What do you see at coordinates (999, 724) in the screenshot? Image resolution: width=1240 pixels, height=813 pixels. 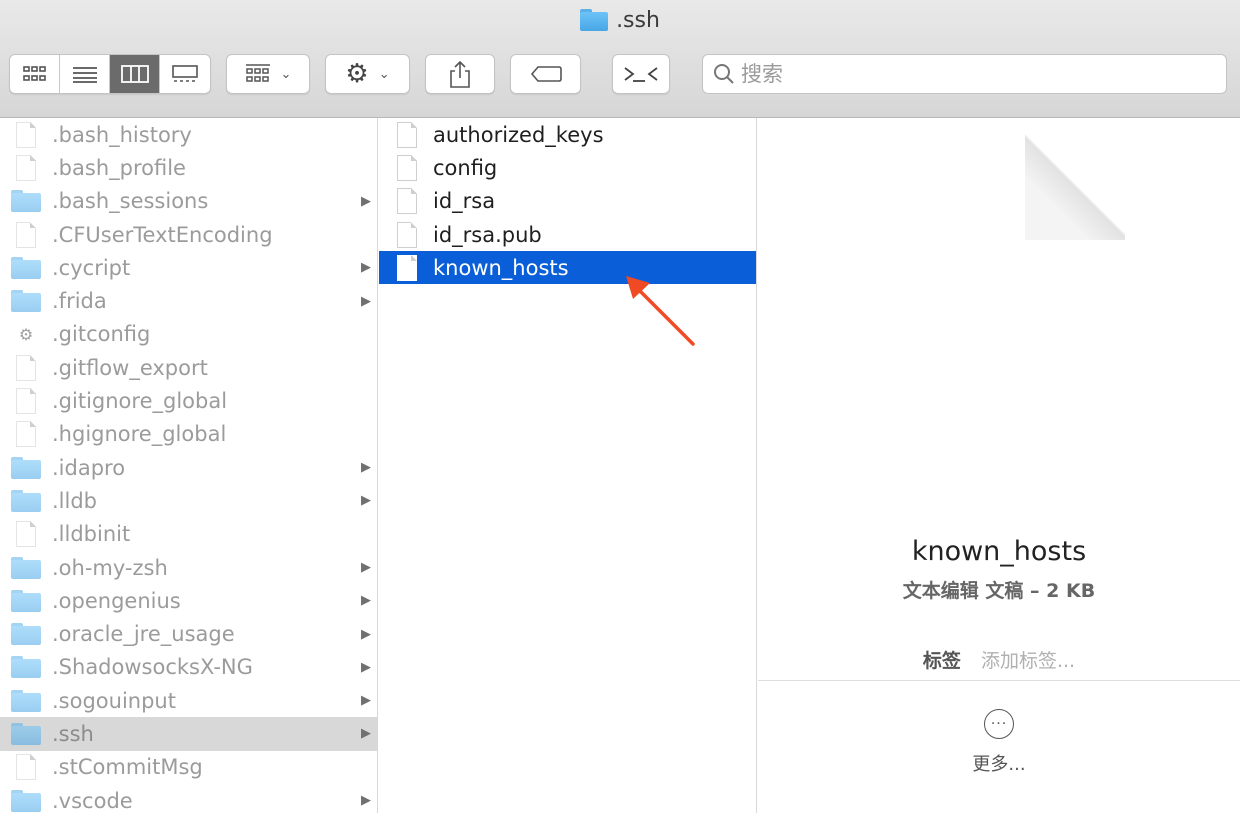 I see `more-icon: ···` at bounding box center [999, 724].